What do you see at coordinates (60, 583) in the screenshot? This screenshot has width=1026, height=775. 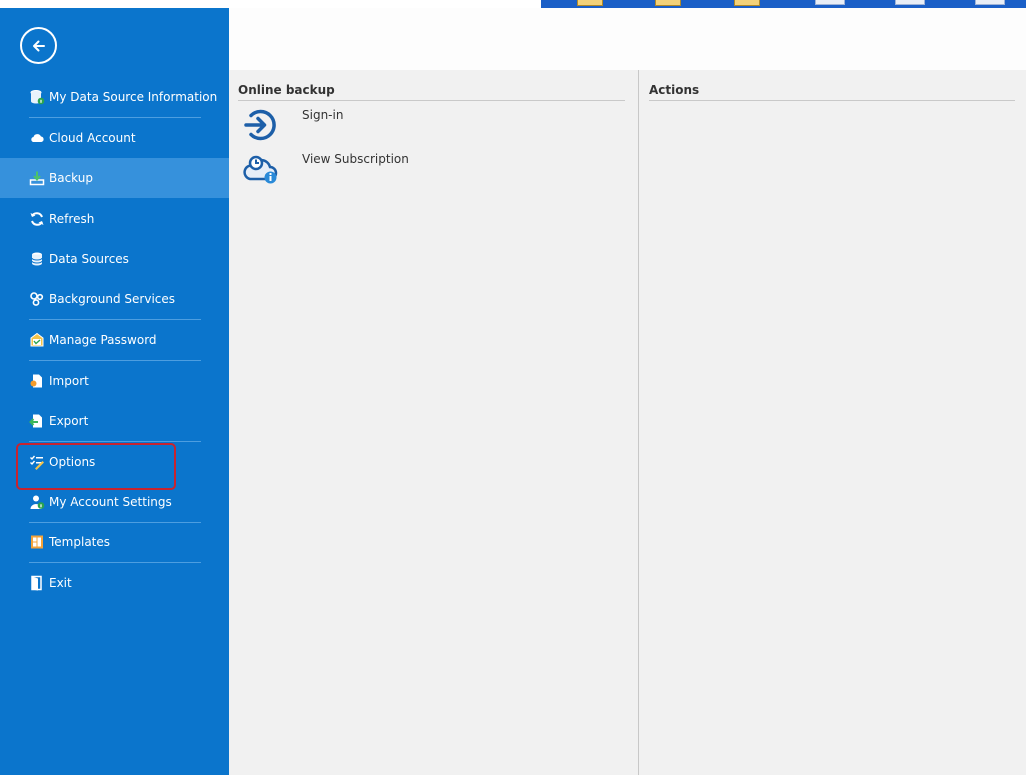 I see `sidebar-item-label: Exit` at bounding box center [60, 583].